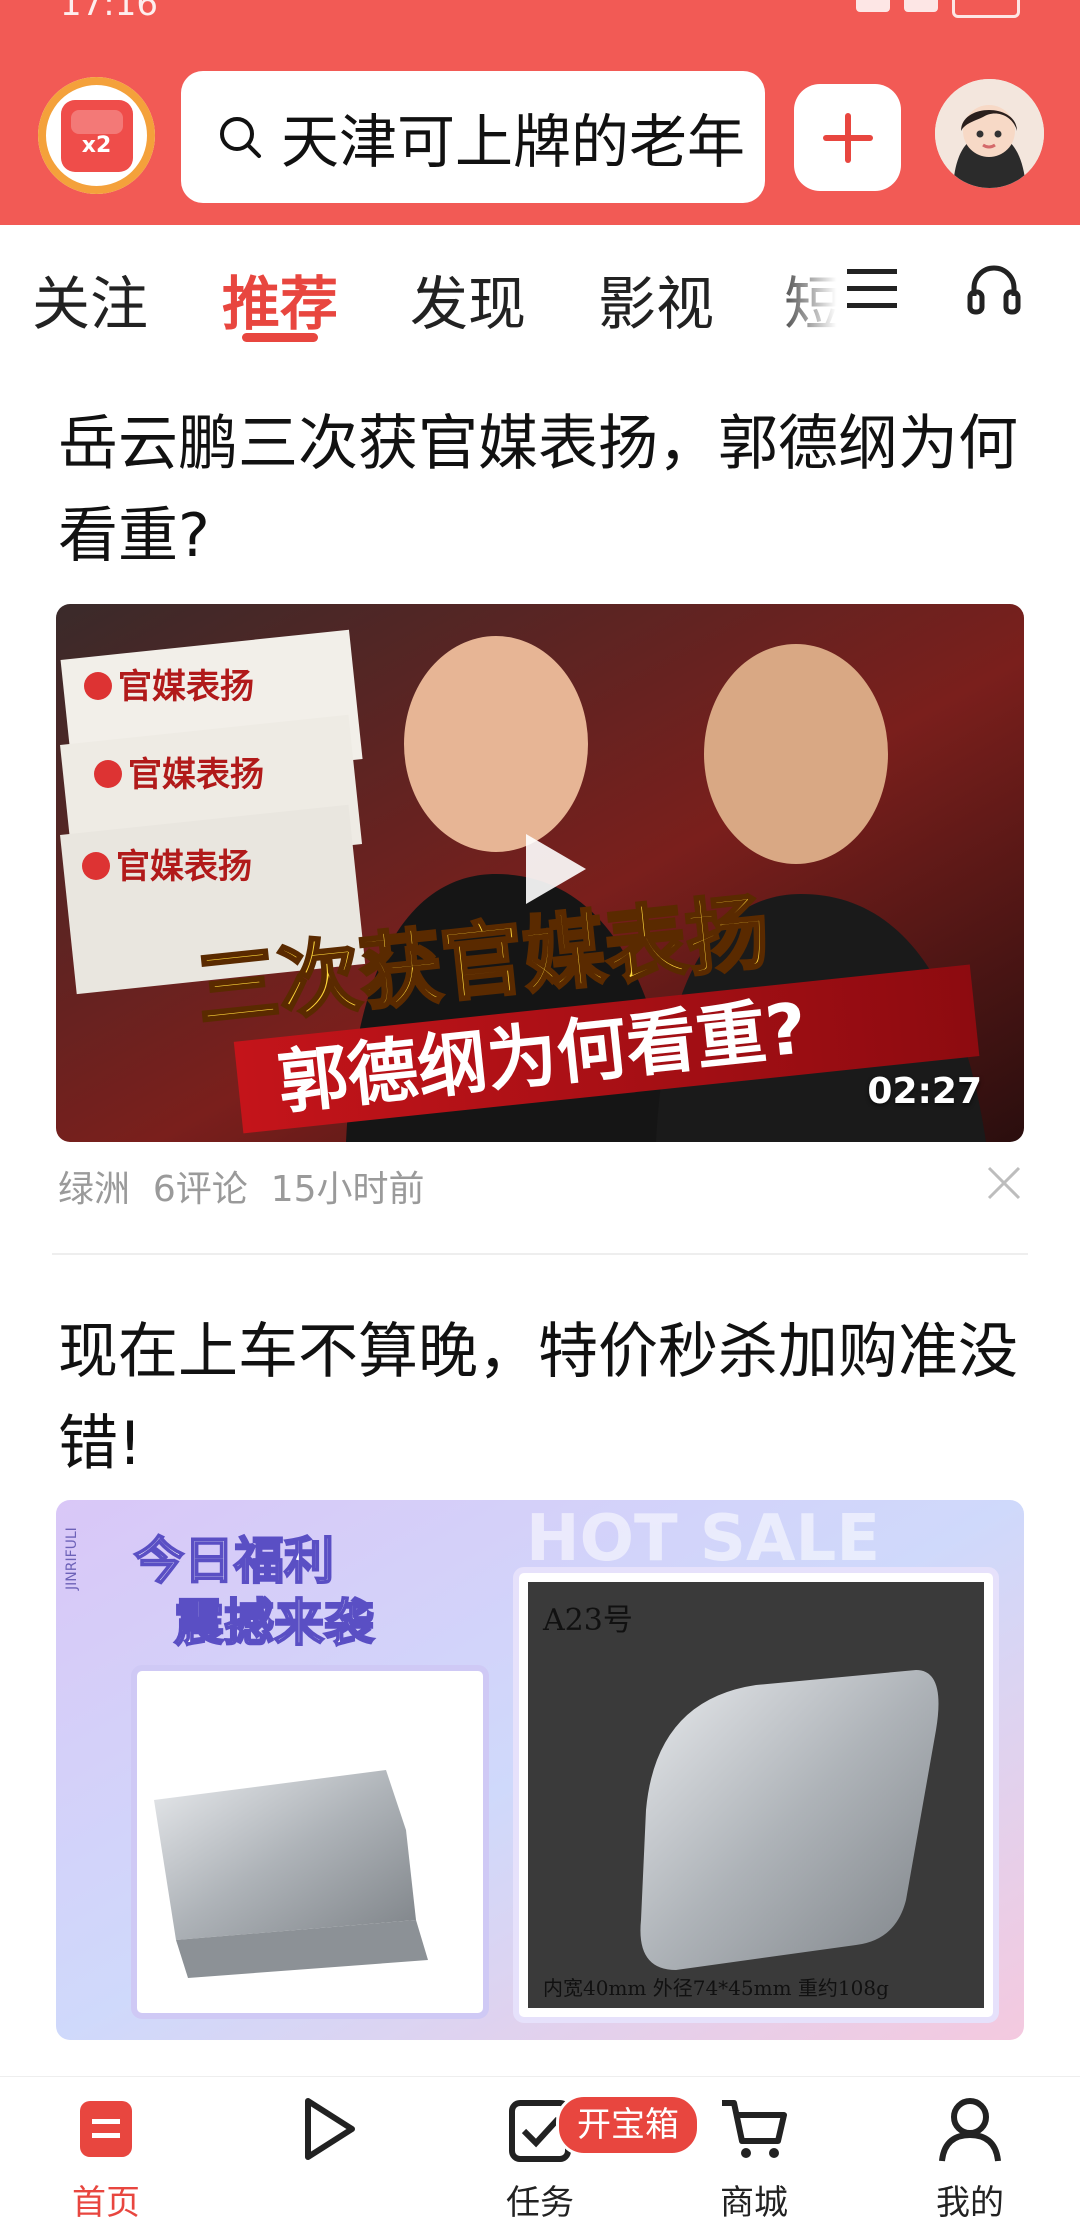 This screenshot has height=2224, width=1080. I want to click on reward-multiplier: x2, so click(96, 145).